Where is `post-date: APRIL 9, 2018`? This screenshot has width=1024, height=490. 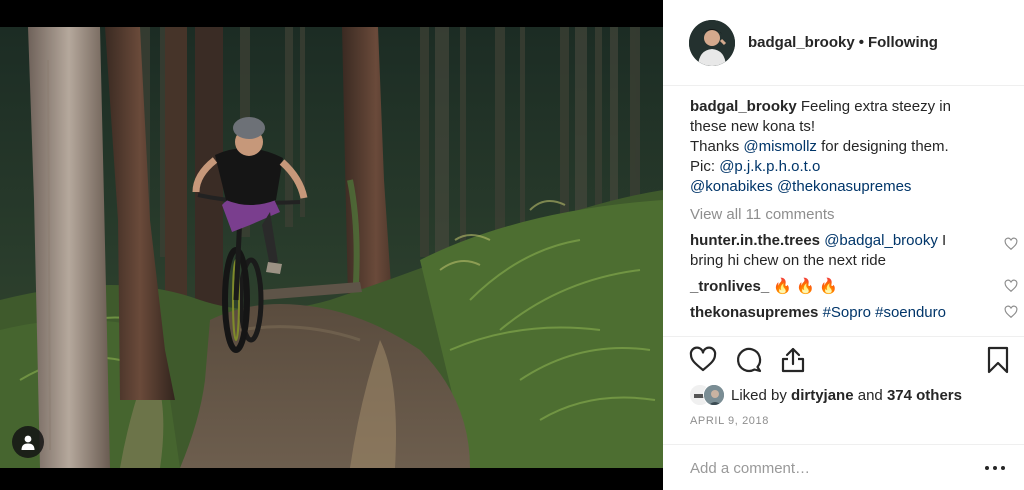 post-date: APRIL 9, 2018 is located at coordinates (729, 421).